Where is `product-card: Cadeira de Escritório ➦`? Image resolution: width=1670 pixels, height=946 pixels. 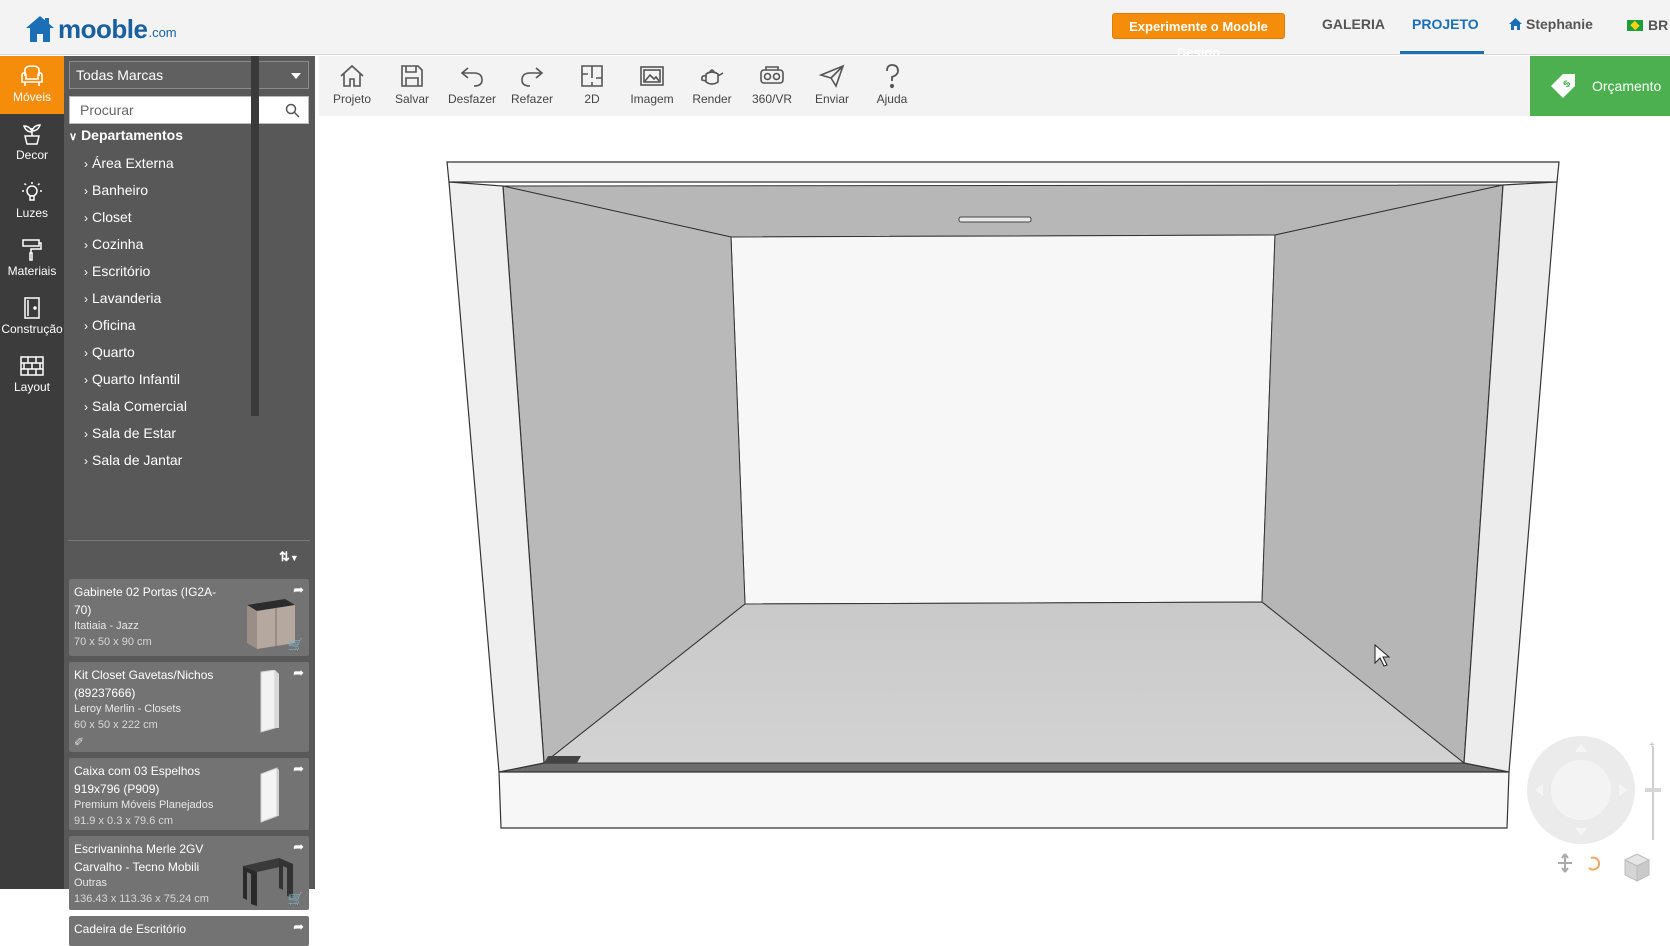 product-card: Cadeira de Escritório ➦ is located at coordinates (189, 931).